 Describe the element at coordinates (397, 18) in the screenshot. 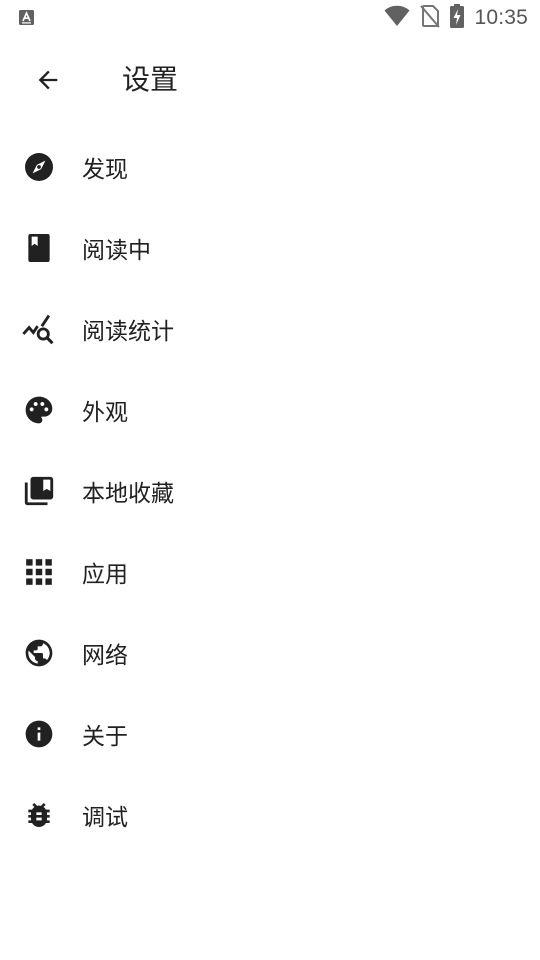

I see `wifi-icon` at that location.